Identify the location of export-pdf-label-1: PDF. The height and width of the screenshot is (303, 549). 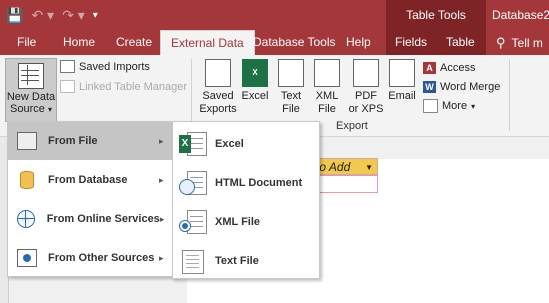
(366, 96).